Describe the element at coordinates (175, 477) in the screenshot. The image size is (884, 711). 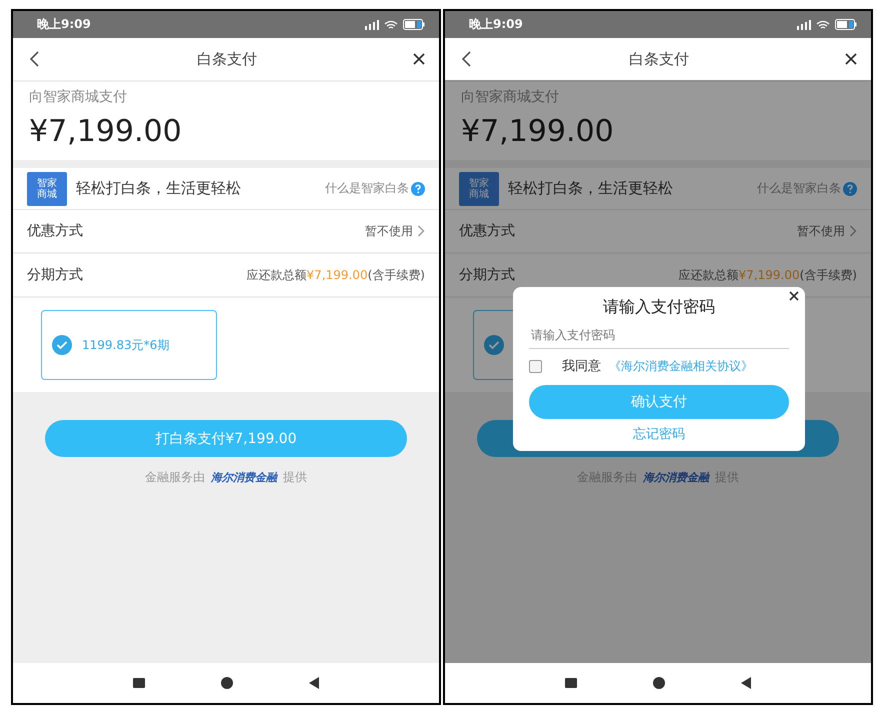
I see `provider-text: 金融服务由` at that location.